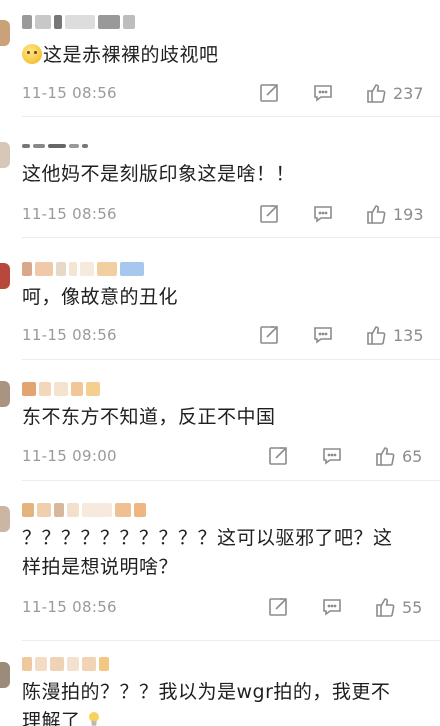  What do you see at coordinates (94, 719) in the screenshot?
I see `lightbulb-emoji-icon` at bounding box center [94, 719].